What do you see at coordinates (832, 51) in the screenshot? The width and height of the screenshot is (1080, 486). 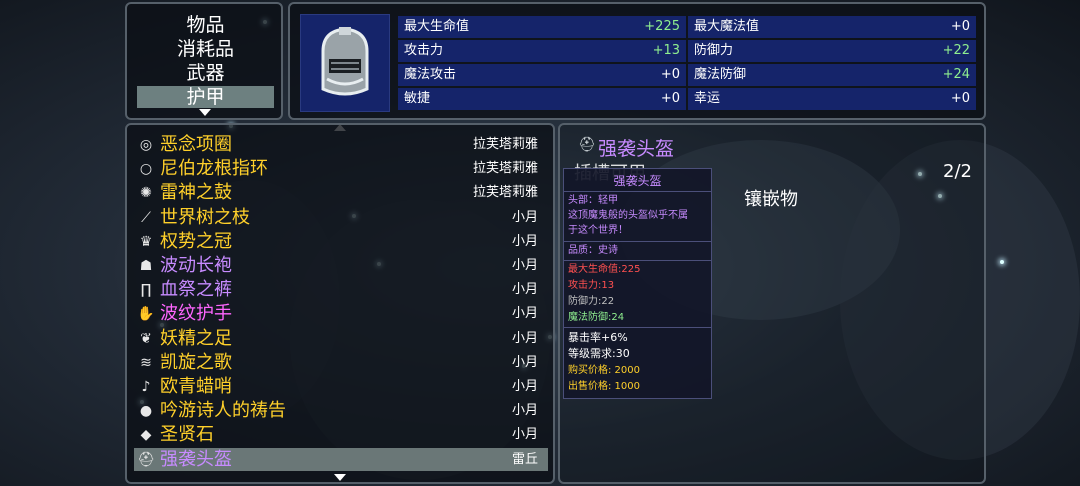 I see `stat-defense: 防御力 +22` at bounding box center [832, 51].